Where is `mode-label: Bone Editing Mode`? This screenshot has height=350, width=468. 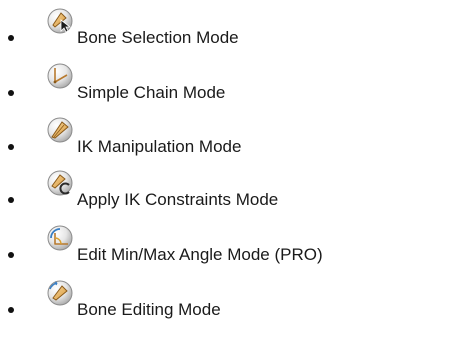 mode-label: Bone Editing Mode is located at coordinates (149, 309).